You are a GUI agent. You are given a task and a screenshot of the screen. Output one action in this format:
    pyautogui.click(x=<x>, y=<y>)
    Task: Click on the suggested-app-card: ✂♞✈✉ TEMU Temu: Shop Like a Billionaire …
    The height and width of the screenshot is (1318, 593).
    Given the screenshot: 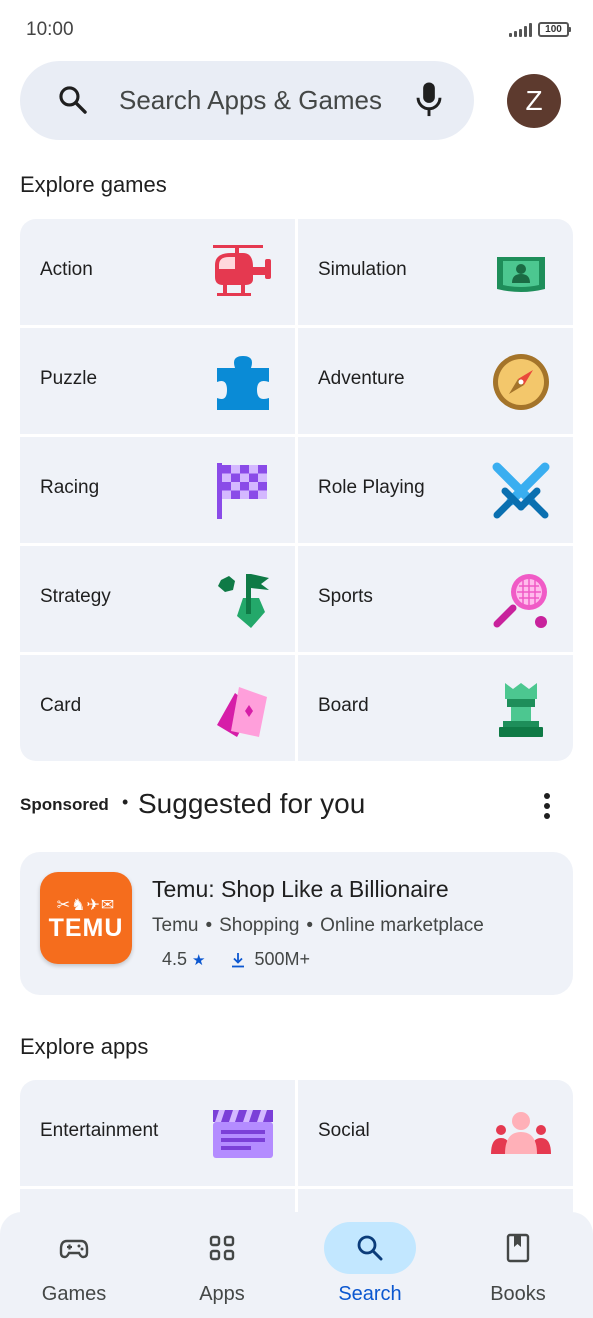 What is the action you would take?
    pyautogui.click(x=296, y=923)
    